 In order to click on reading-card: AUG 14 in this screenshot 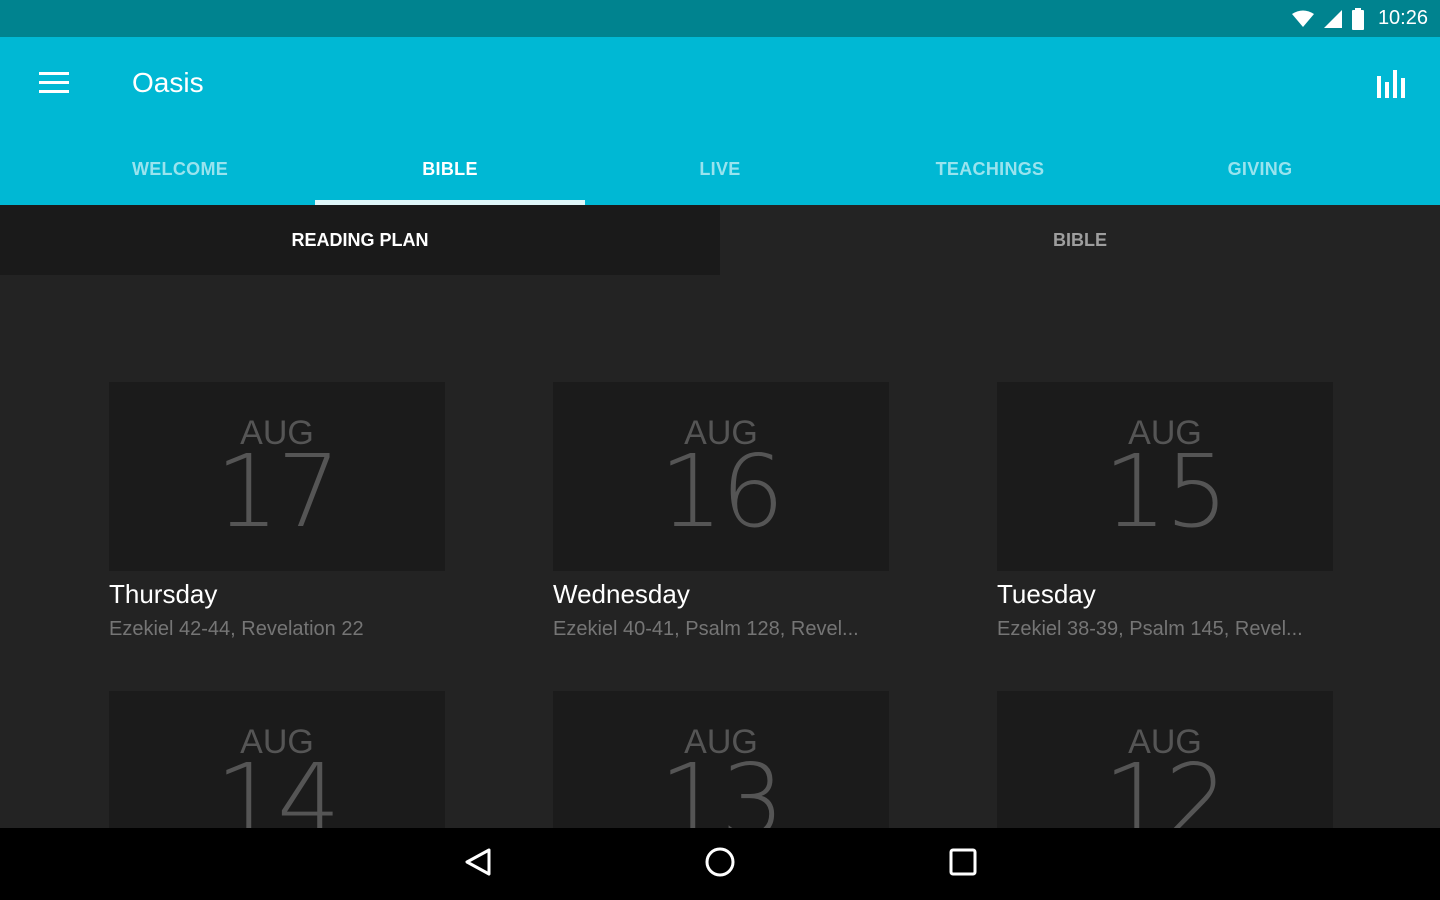, I will do `click(277, 759)`.